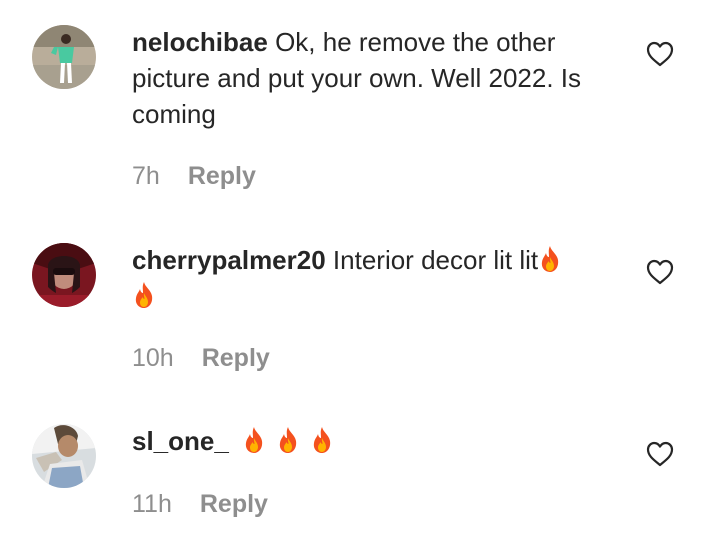  Describe the element at coordinates (180, 441) in the screenshot. I see `comment-username: sl_one_` at that location.